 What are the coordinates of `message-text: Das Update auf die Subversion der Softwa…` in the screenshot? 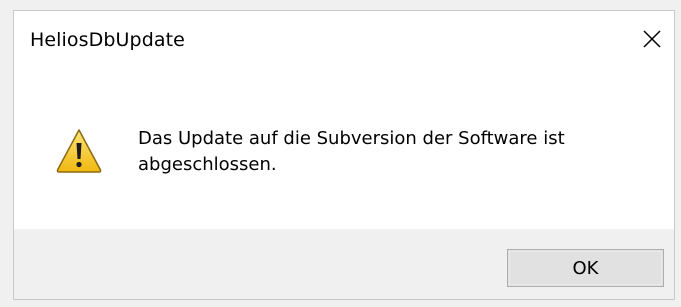 It's located at (351, 151).